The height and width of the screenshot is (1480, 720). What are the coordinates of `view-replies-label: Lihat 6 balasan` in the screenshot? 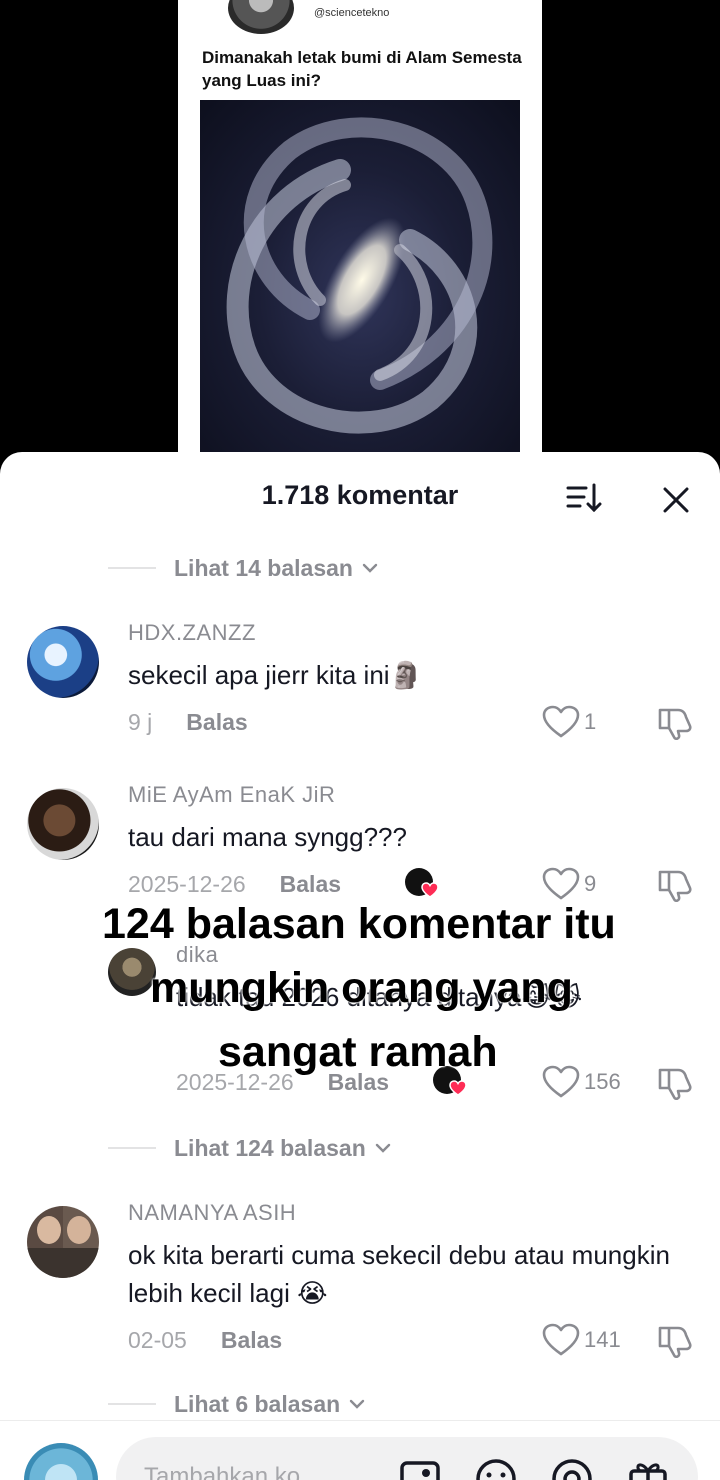 It's located at (257, 1403).